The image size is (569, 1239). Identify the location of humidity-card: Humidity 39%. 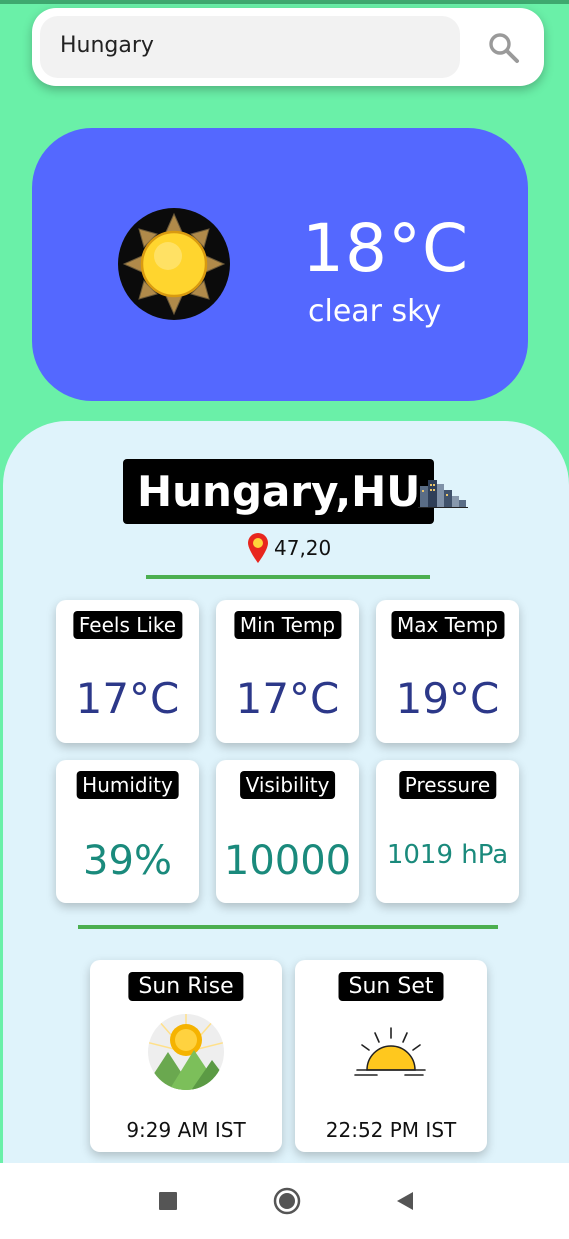
(127, 831).